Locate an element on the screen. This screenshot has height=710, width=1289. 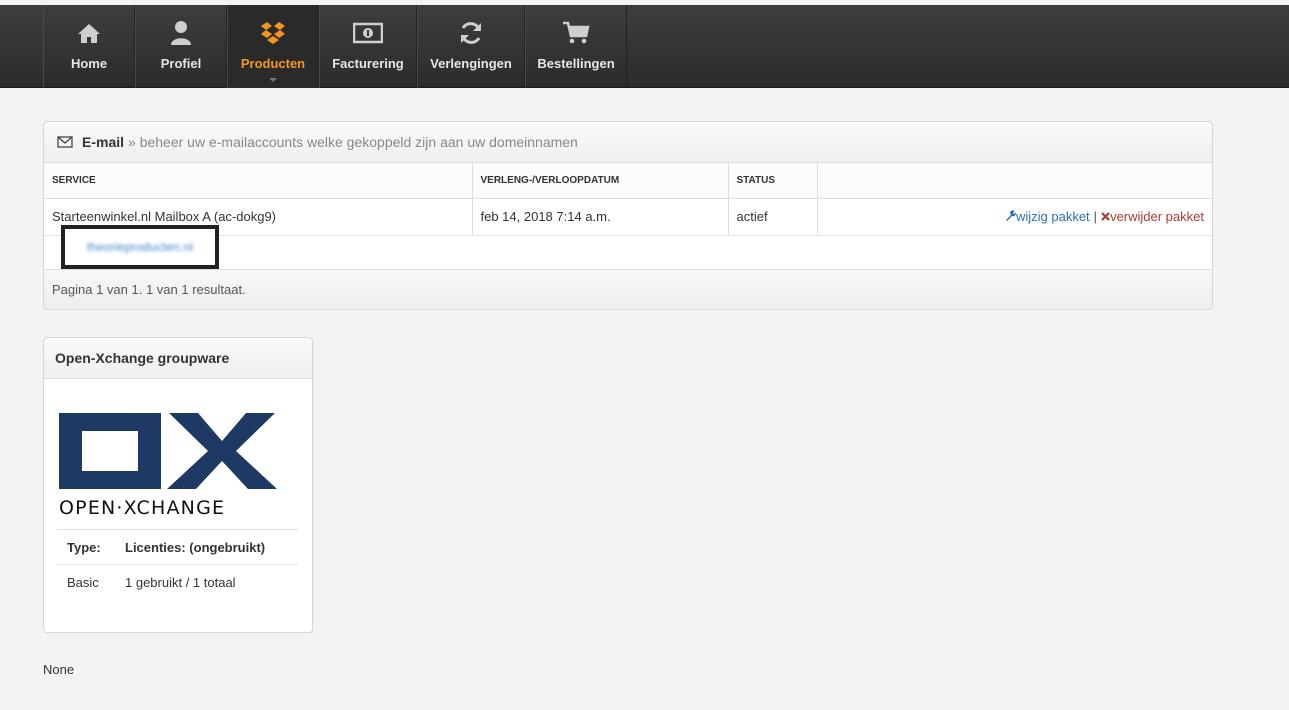
column-header-actions is located at coordinates (1014, 181).